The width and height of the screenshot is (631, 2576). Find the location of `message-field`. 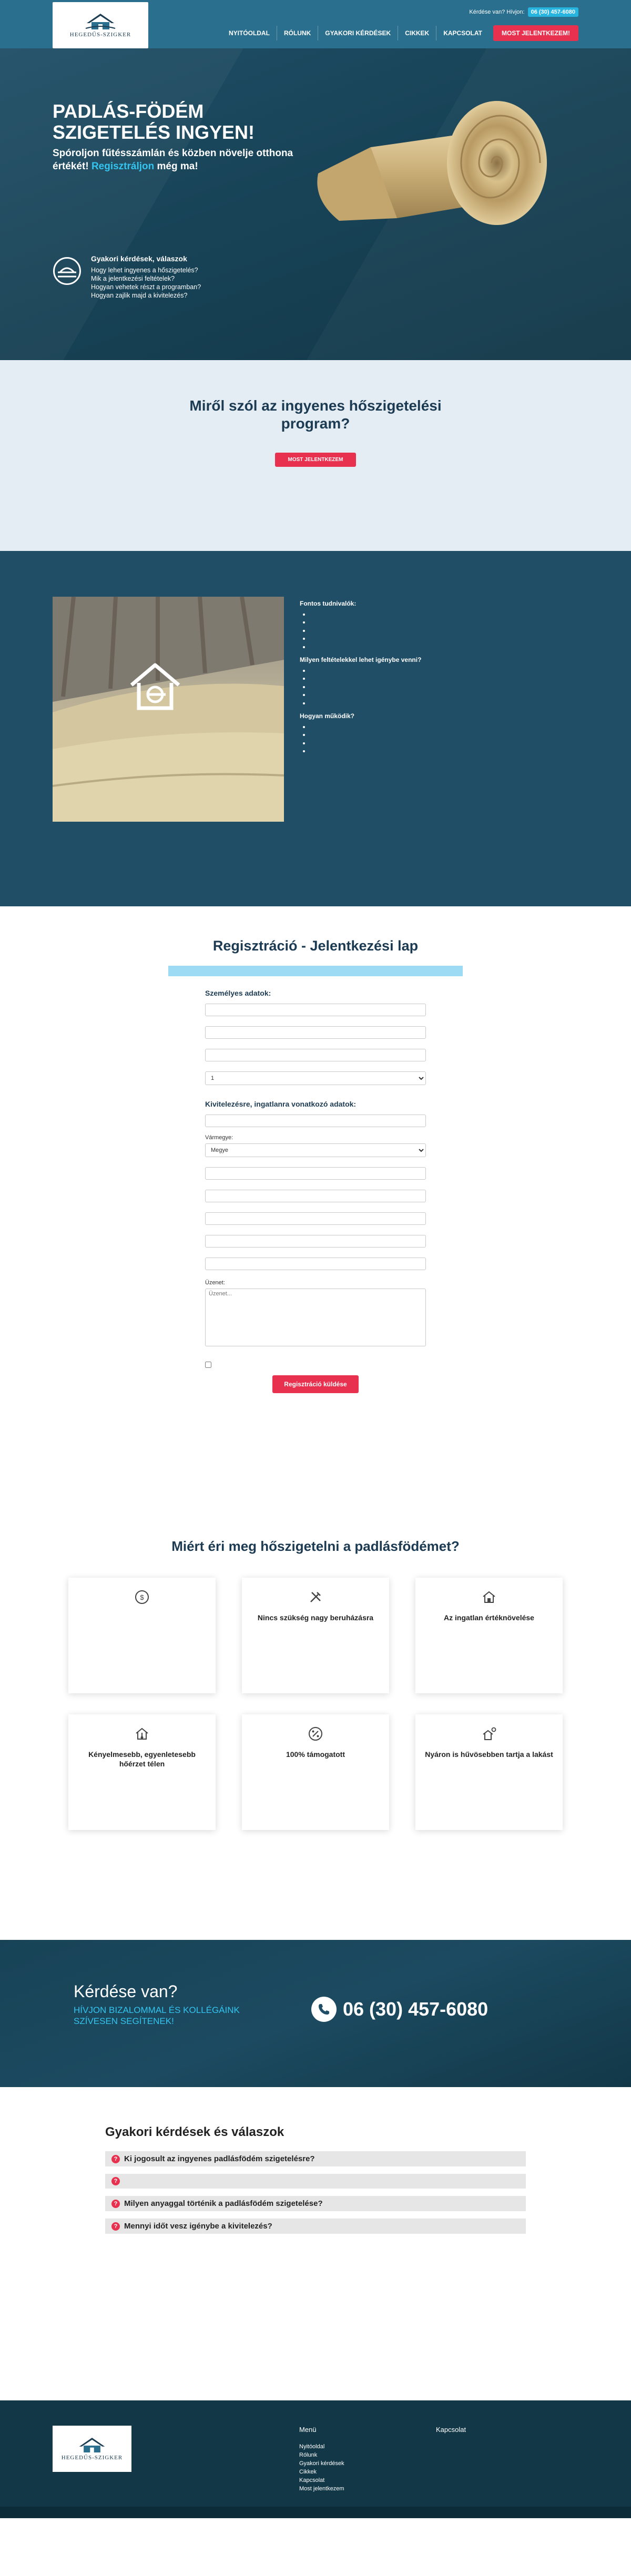

message-field is located at coordinates (315, 1317).